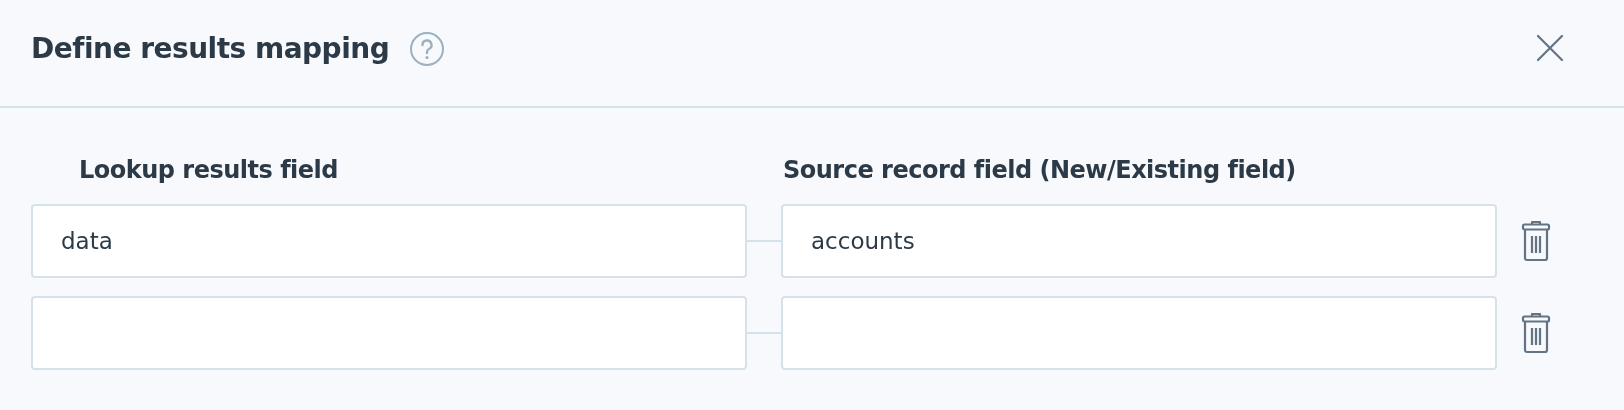 This screenshot has width=1624, height=410. What do you see at coordinates (1550, 48) in the screenshot?
I see `close-icon` at bounding box center [1550, 48].